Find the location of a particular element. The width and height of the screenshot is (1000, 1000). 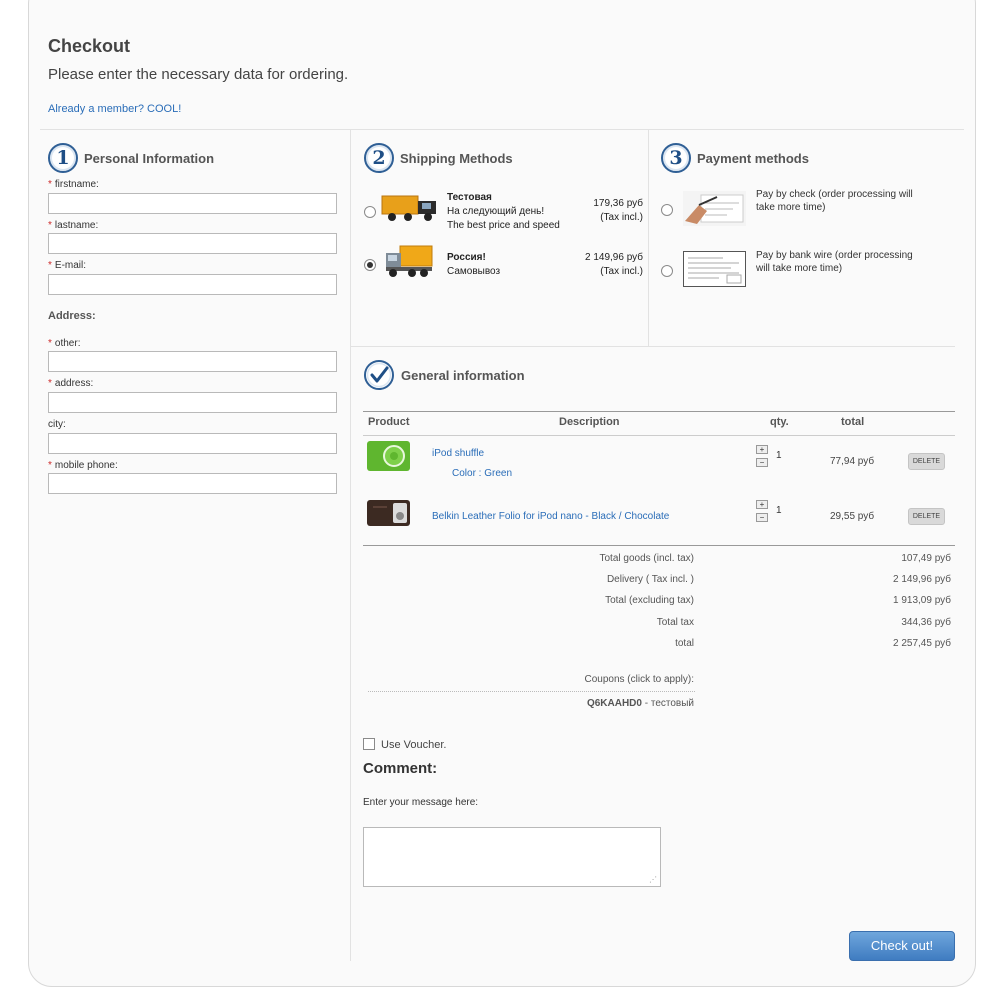

payment-methods-header: 3 Payment methods is located at coordinates (735, 158).